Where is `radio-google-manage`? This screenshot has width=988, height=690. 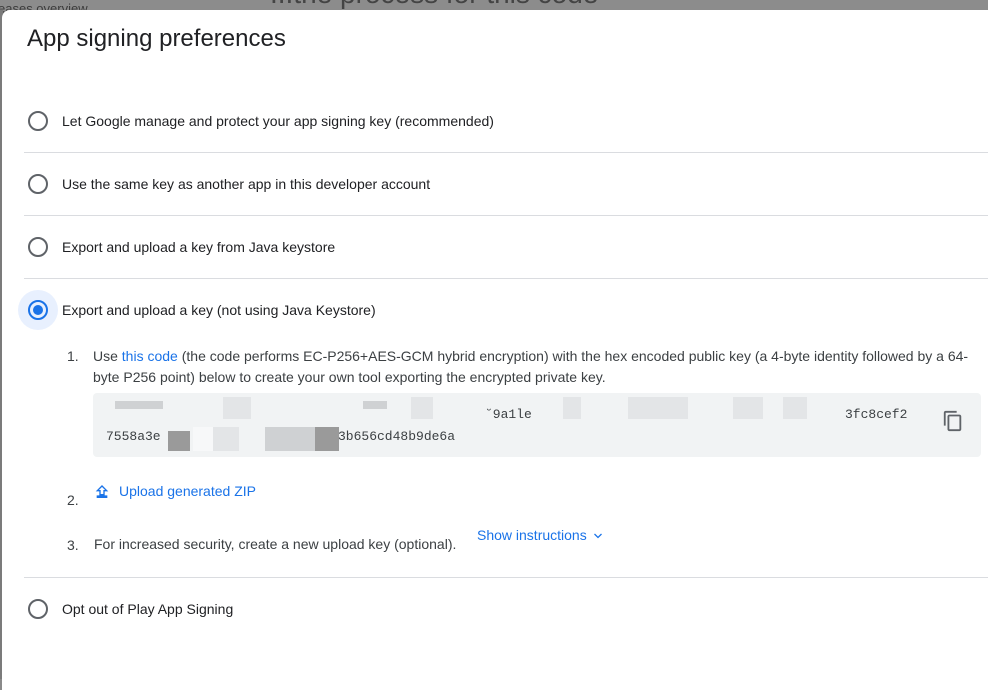
radio-google-manage is located at coordinates (38, 121).